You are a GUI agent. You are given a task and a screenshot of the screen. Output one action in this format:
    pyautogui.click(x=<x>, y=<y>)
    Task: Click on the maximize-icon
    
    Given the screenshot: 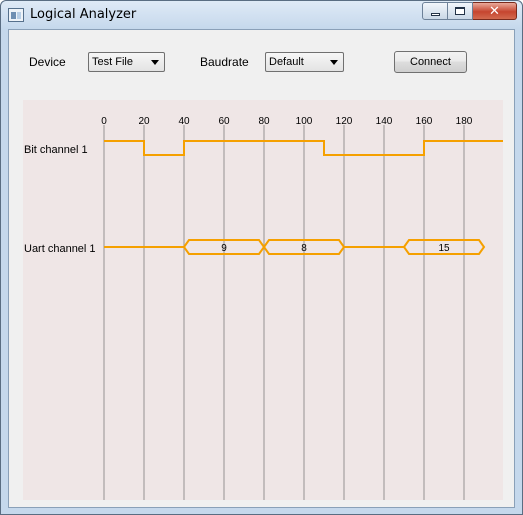 What is the action you would take?
    pyautogui.click(x=460, y=11)
    